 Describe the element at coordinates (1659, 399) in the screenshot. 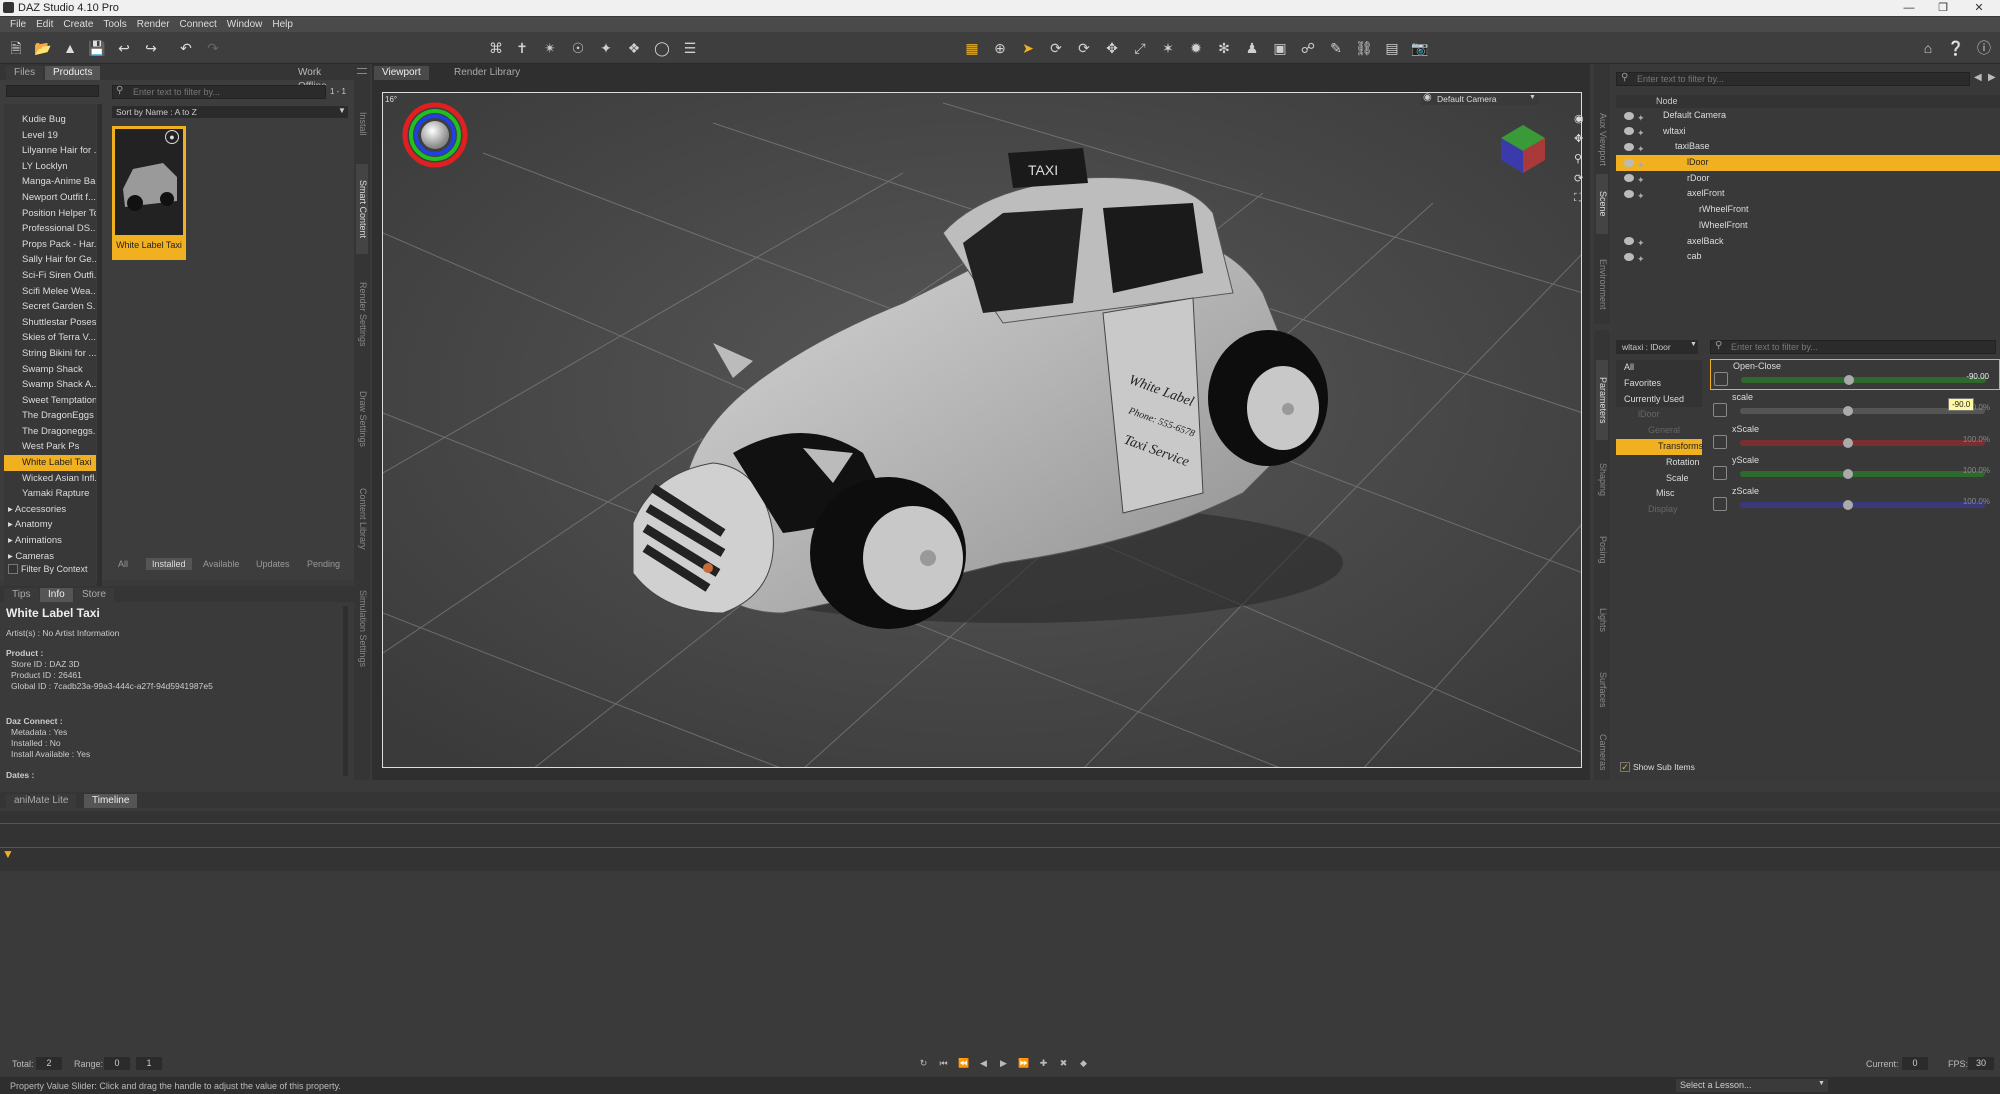

I see `tree-currently-used: Currently Used` at that location.